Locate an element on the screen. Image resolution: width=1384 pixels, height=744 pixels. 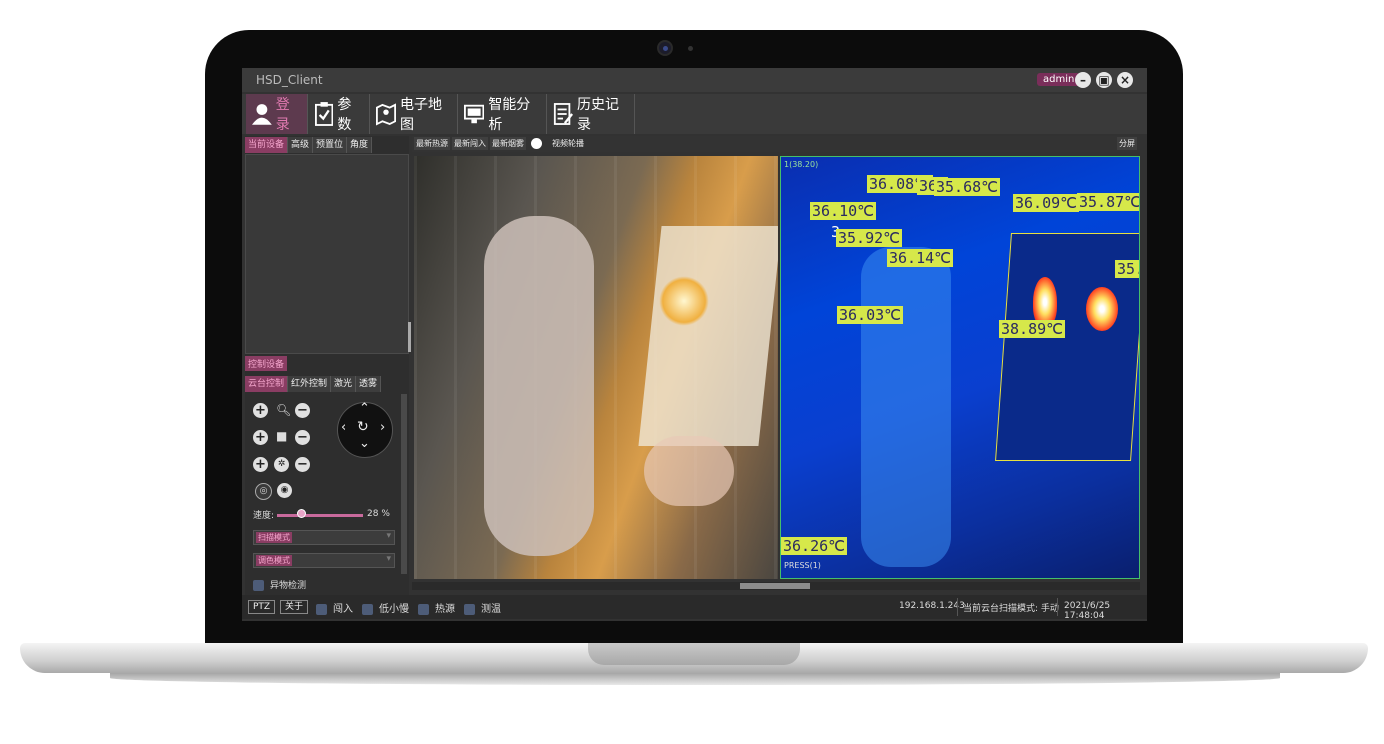
menu-emap: 电子地图 is located at coordinates (414, 114).